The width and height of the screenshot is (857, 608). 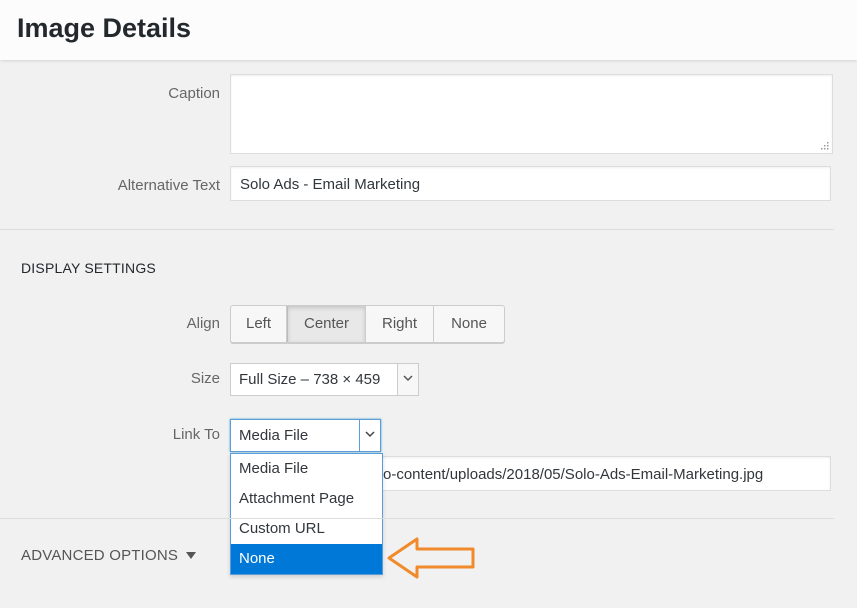 I want to click on align-label: Align, so click(x=203, y=323).